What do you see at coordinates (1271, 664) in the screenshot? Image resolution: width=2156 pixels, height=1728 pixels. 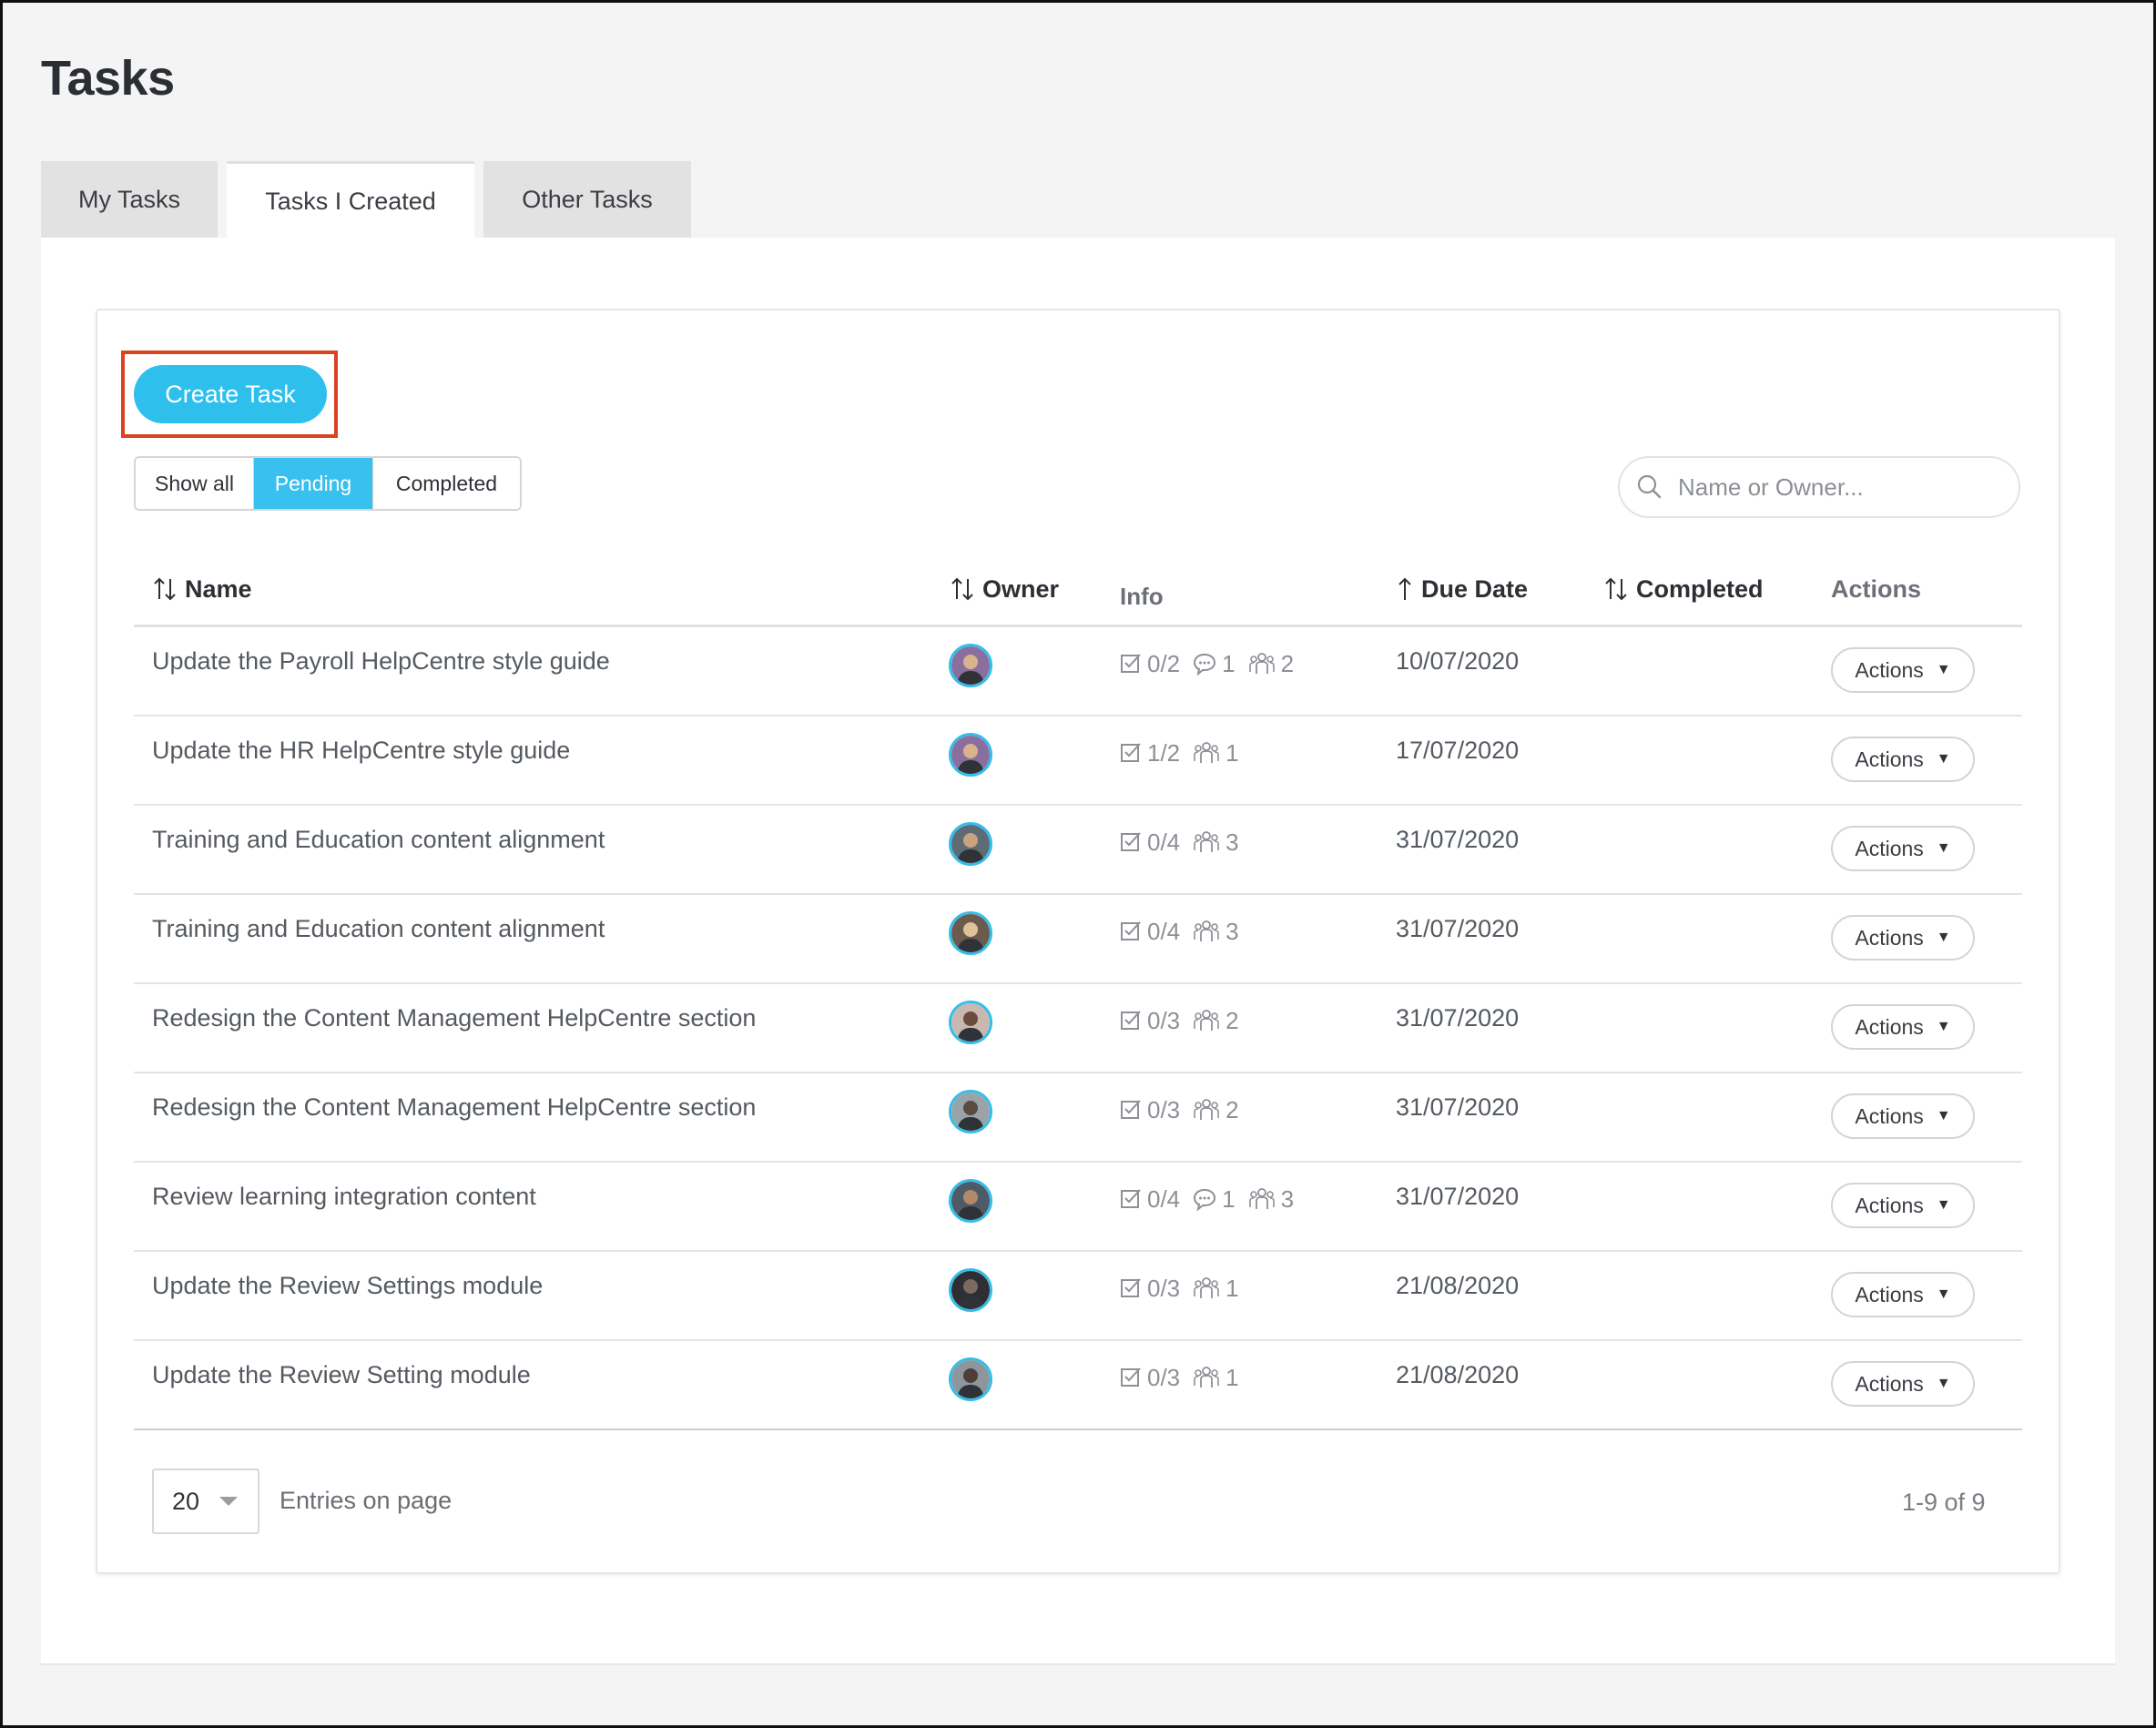 I see `people-count: 2` at bounding box center [1271, 664].